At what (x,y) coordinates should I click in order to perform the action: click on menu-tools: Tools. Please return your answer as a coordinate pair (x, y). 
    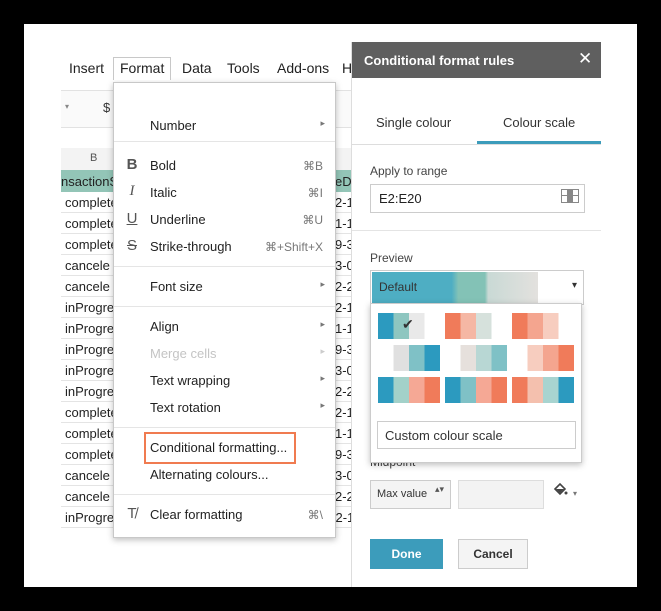
    Looking at the image, I should click on (243, 68).